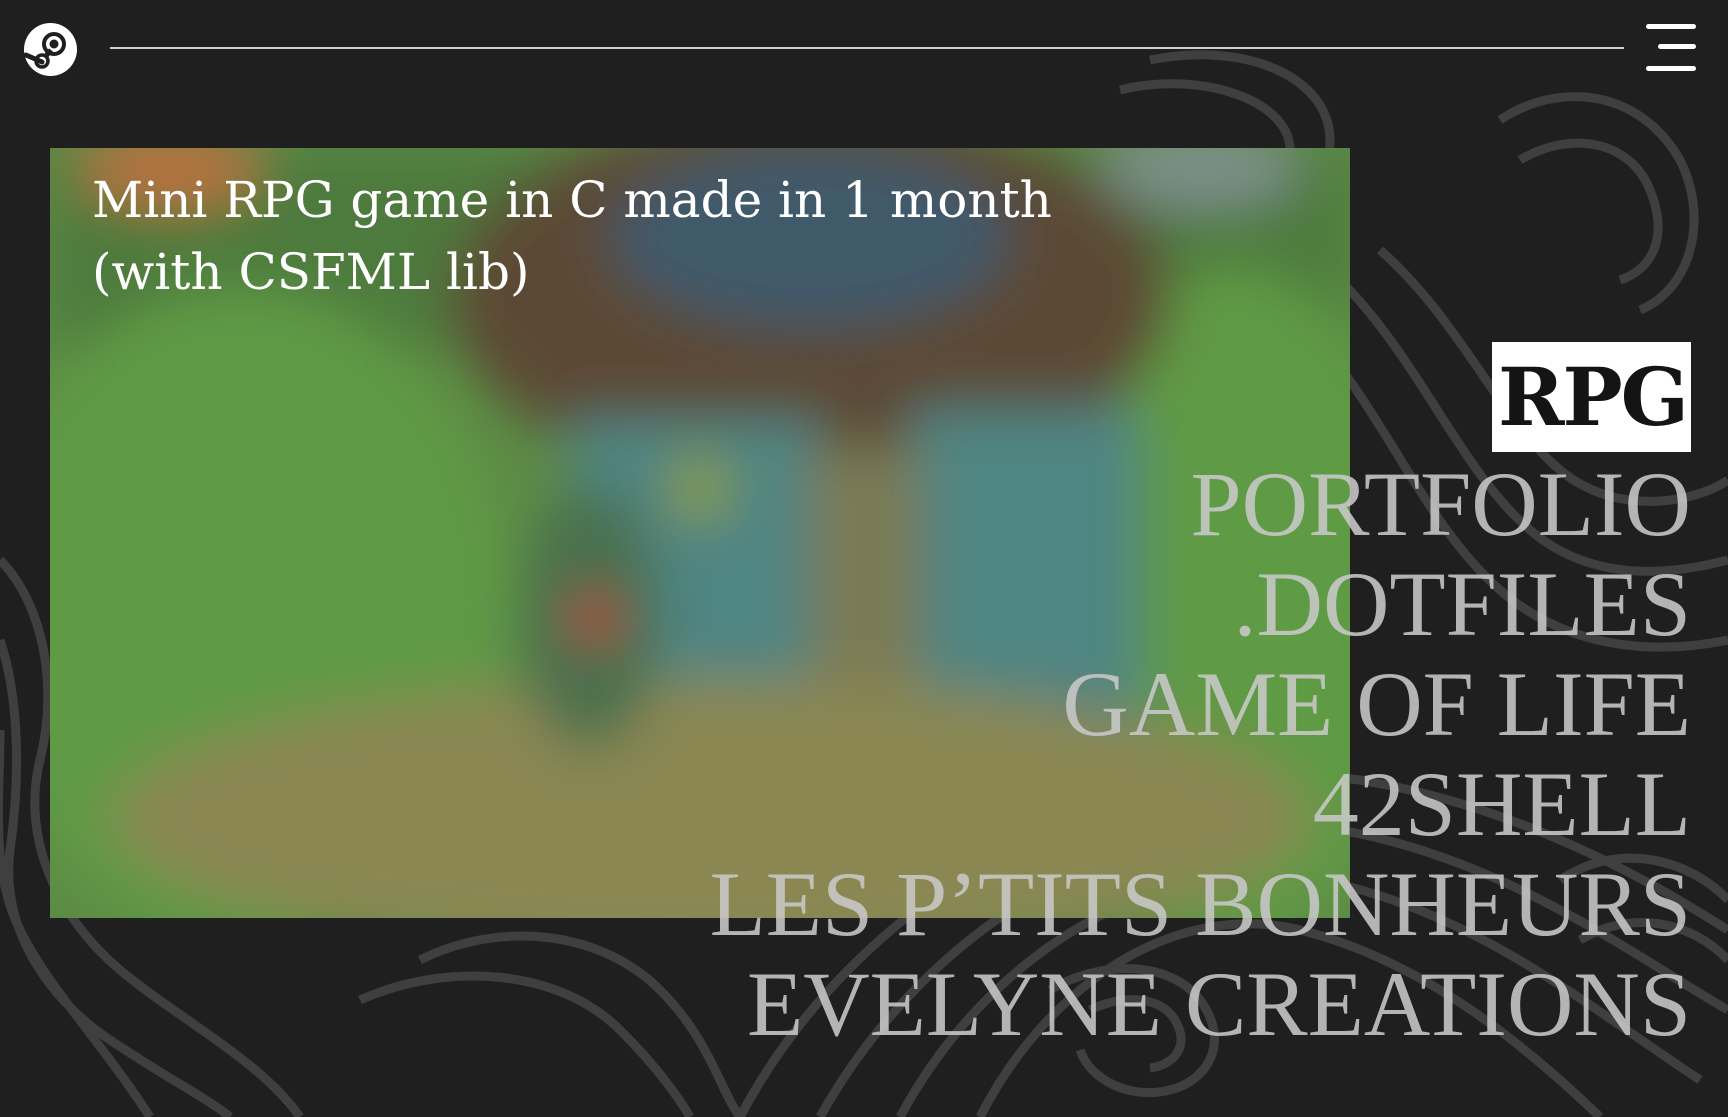  Describe the element at coordinates (1591, 397) in the screenshot. I see `project-item-rpg: RPG` at that location.